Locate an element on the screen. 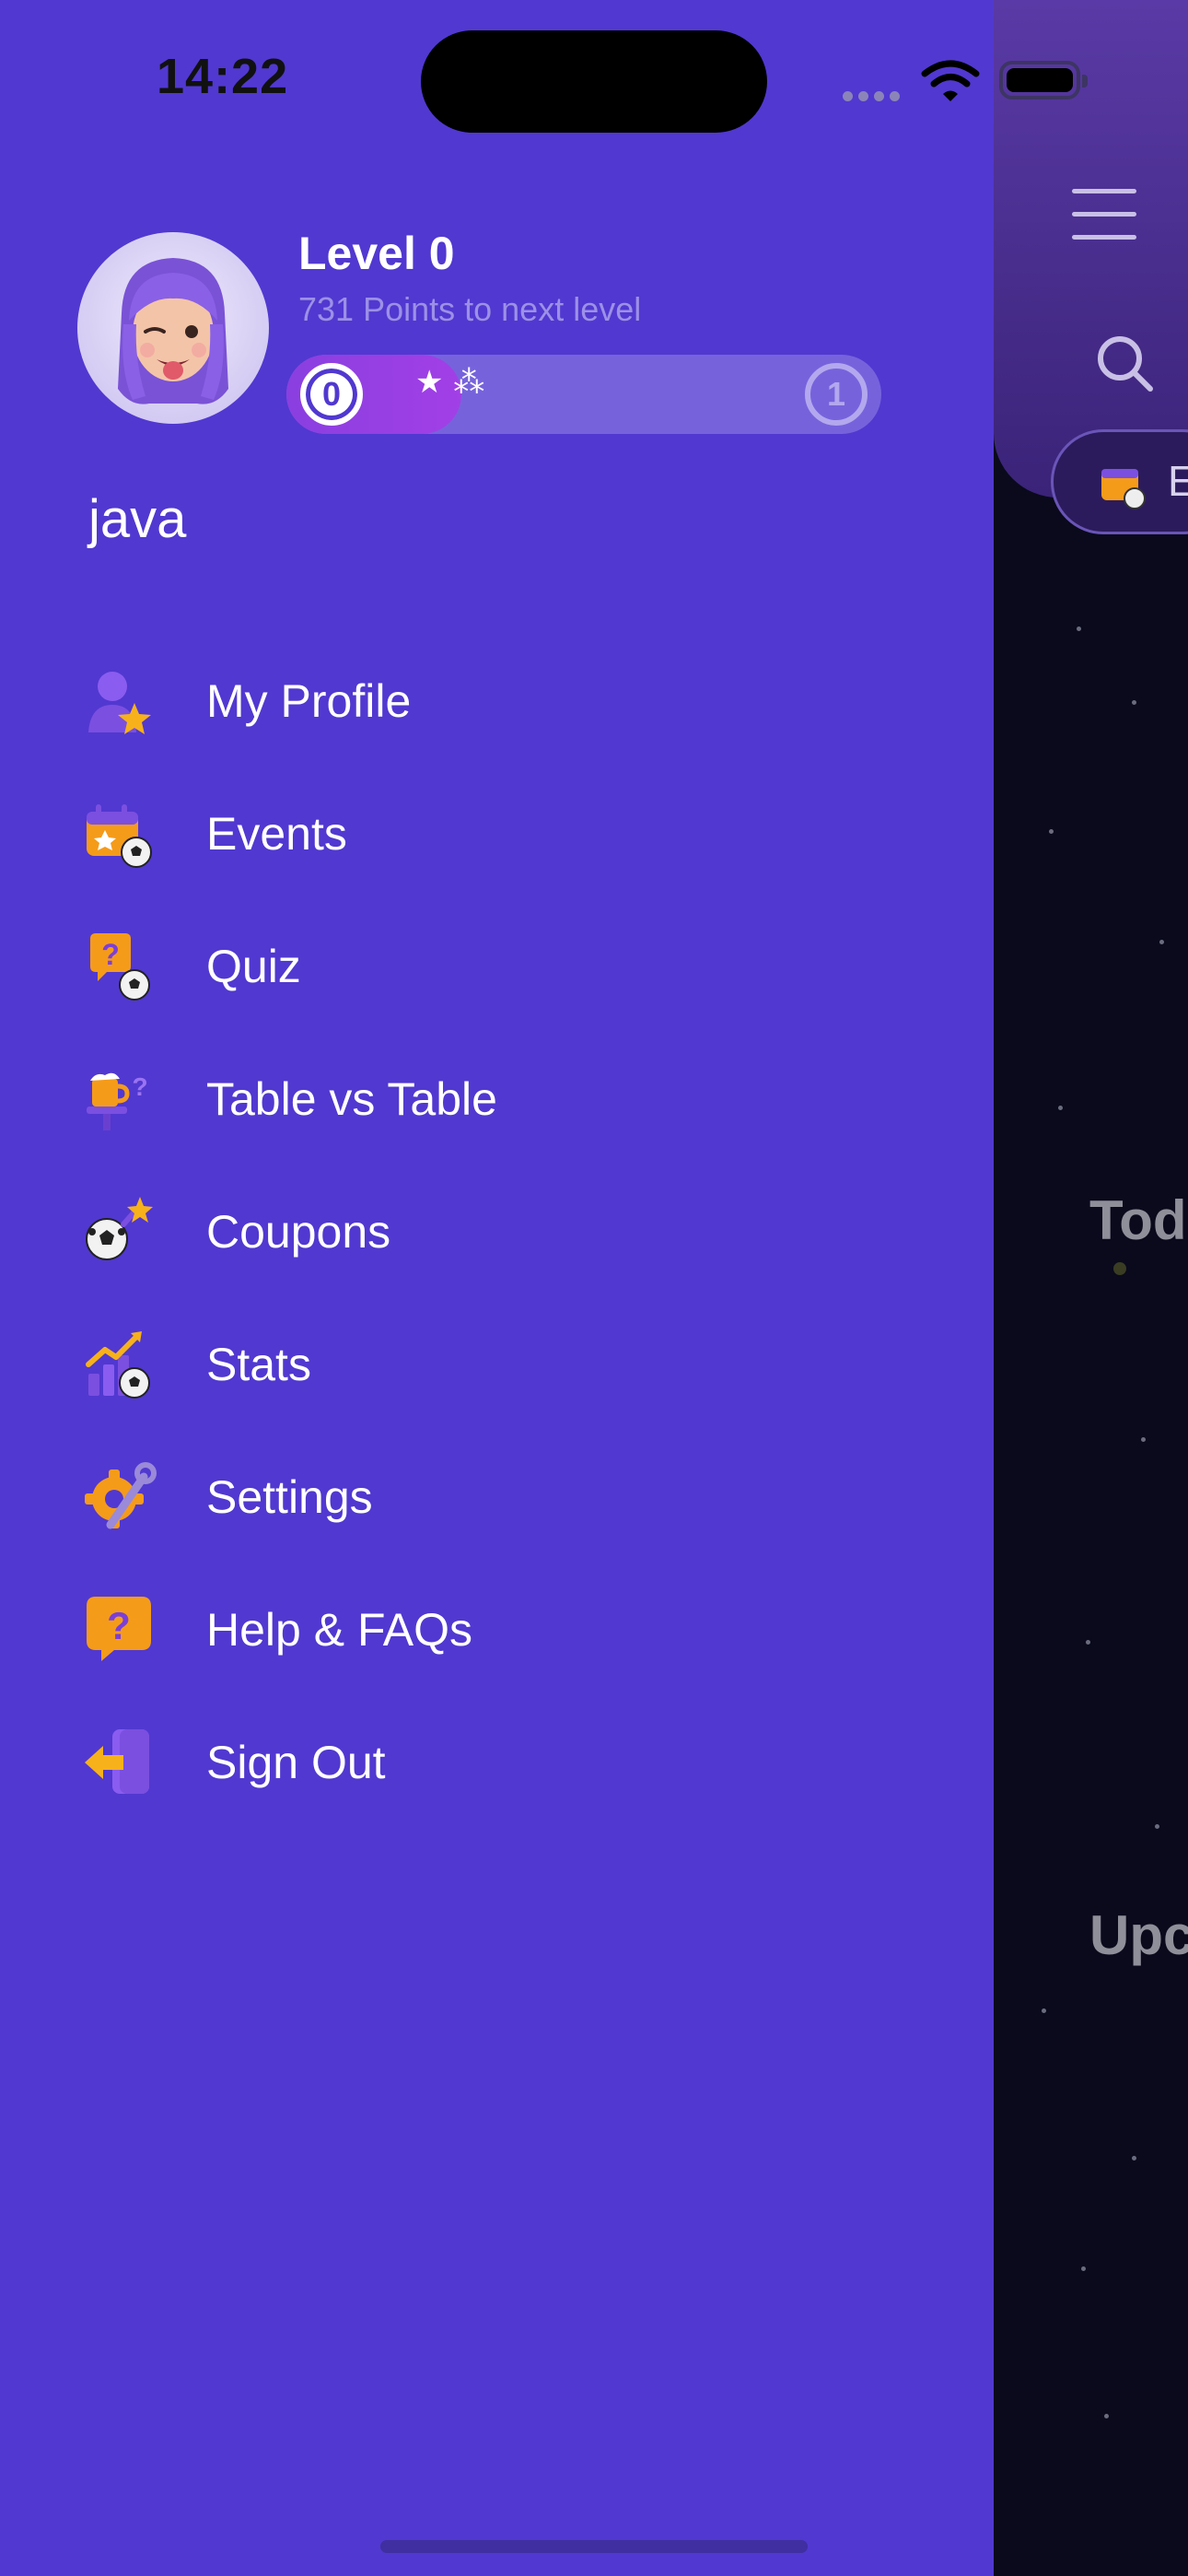  username: java is located at coordinates (137, 519).